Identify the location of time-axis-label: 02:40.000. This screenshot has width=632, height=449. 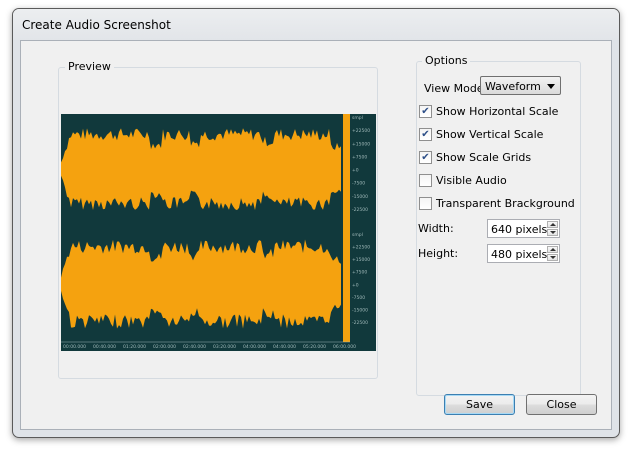
(194, 347).